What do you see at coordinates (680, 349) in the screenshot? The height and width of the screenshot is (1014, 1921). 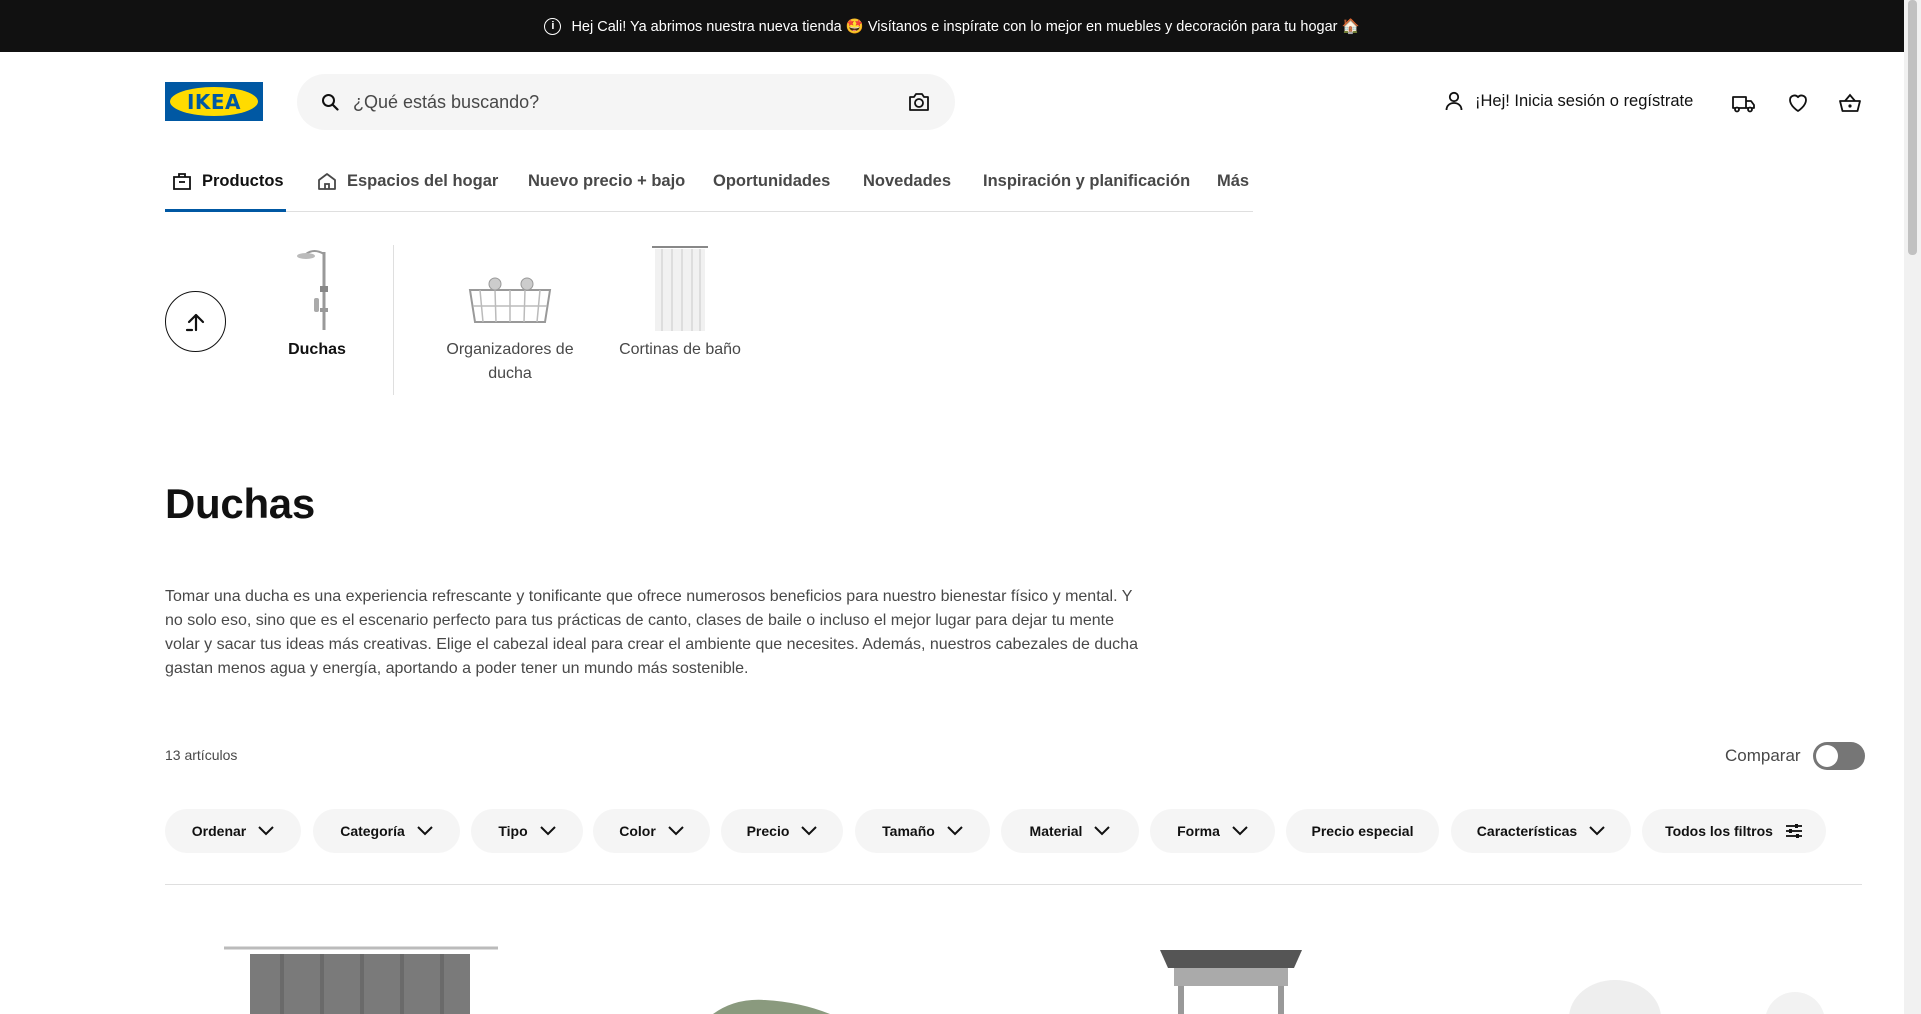 I see `category-label: Cortinas de baño` at bounding box center [680, 349].